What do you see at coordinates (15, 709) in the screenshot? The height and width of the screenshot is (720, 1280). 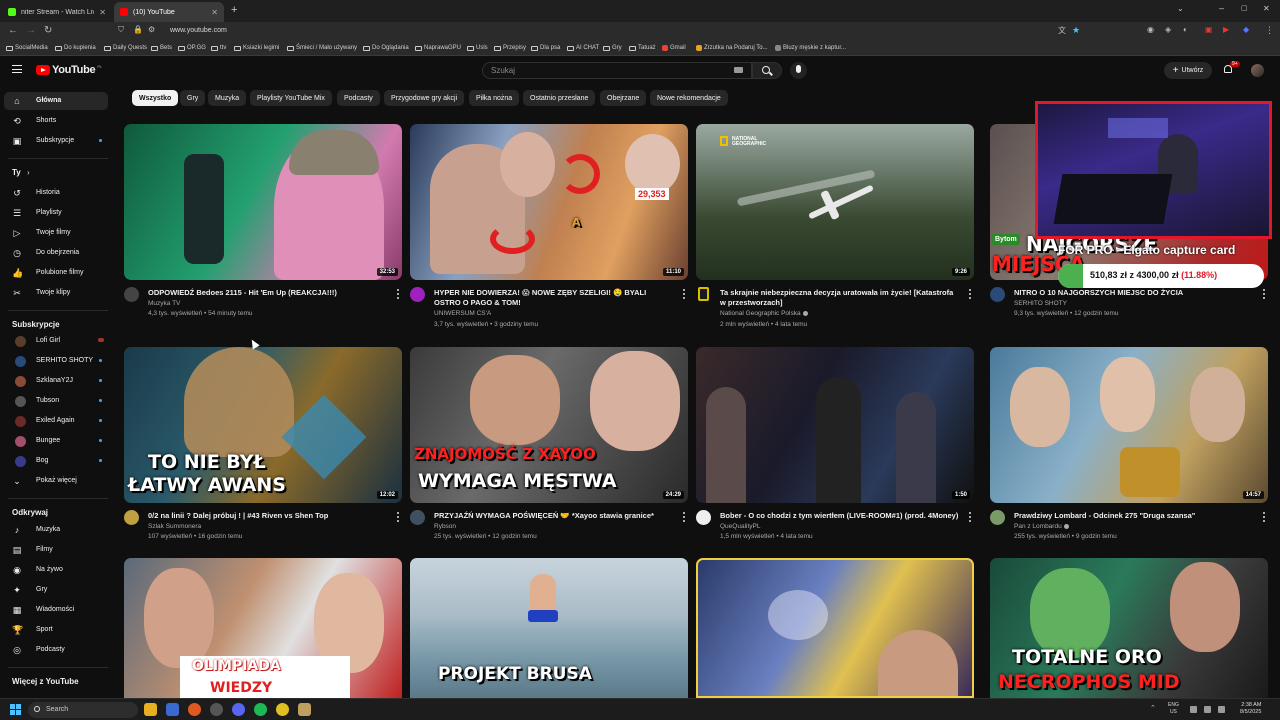 I see `windows-start-icon` at bounding box center [15, 709].